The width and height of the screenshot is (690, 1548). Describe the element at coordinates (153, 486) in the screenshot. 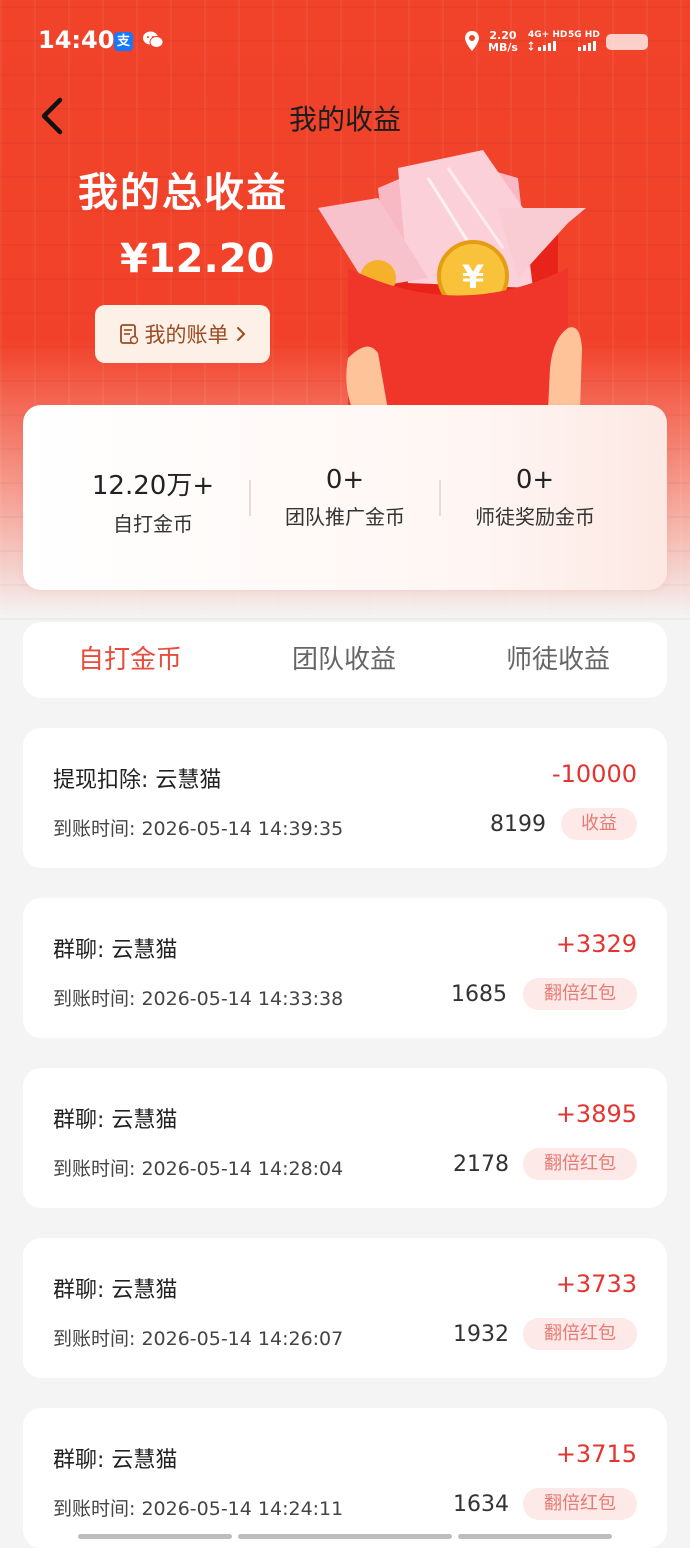

I see `stat-value: 12.20万+` at that location.